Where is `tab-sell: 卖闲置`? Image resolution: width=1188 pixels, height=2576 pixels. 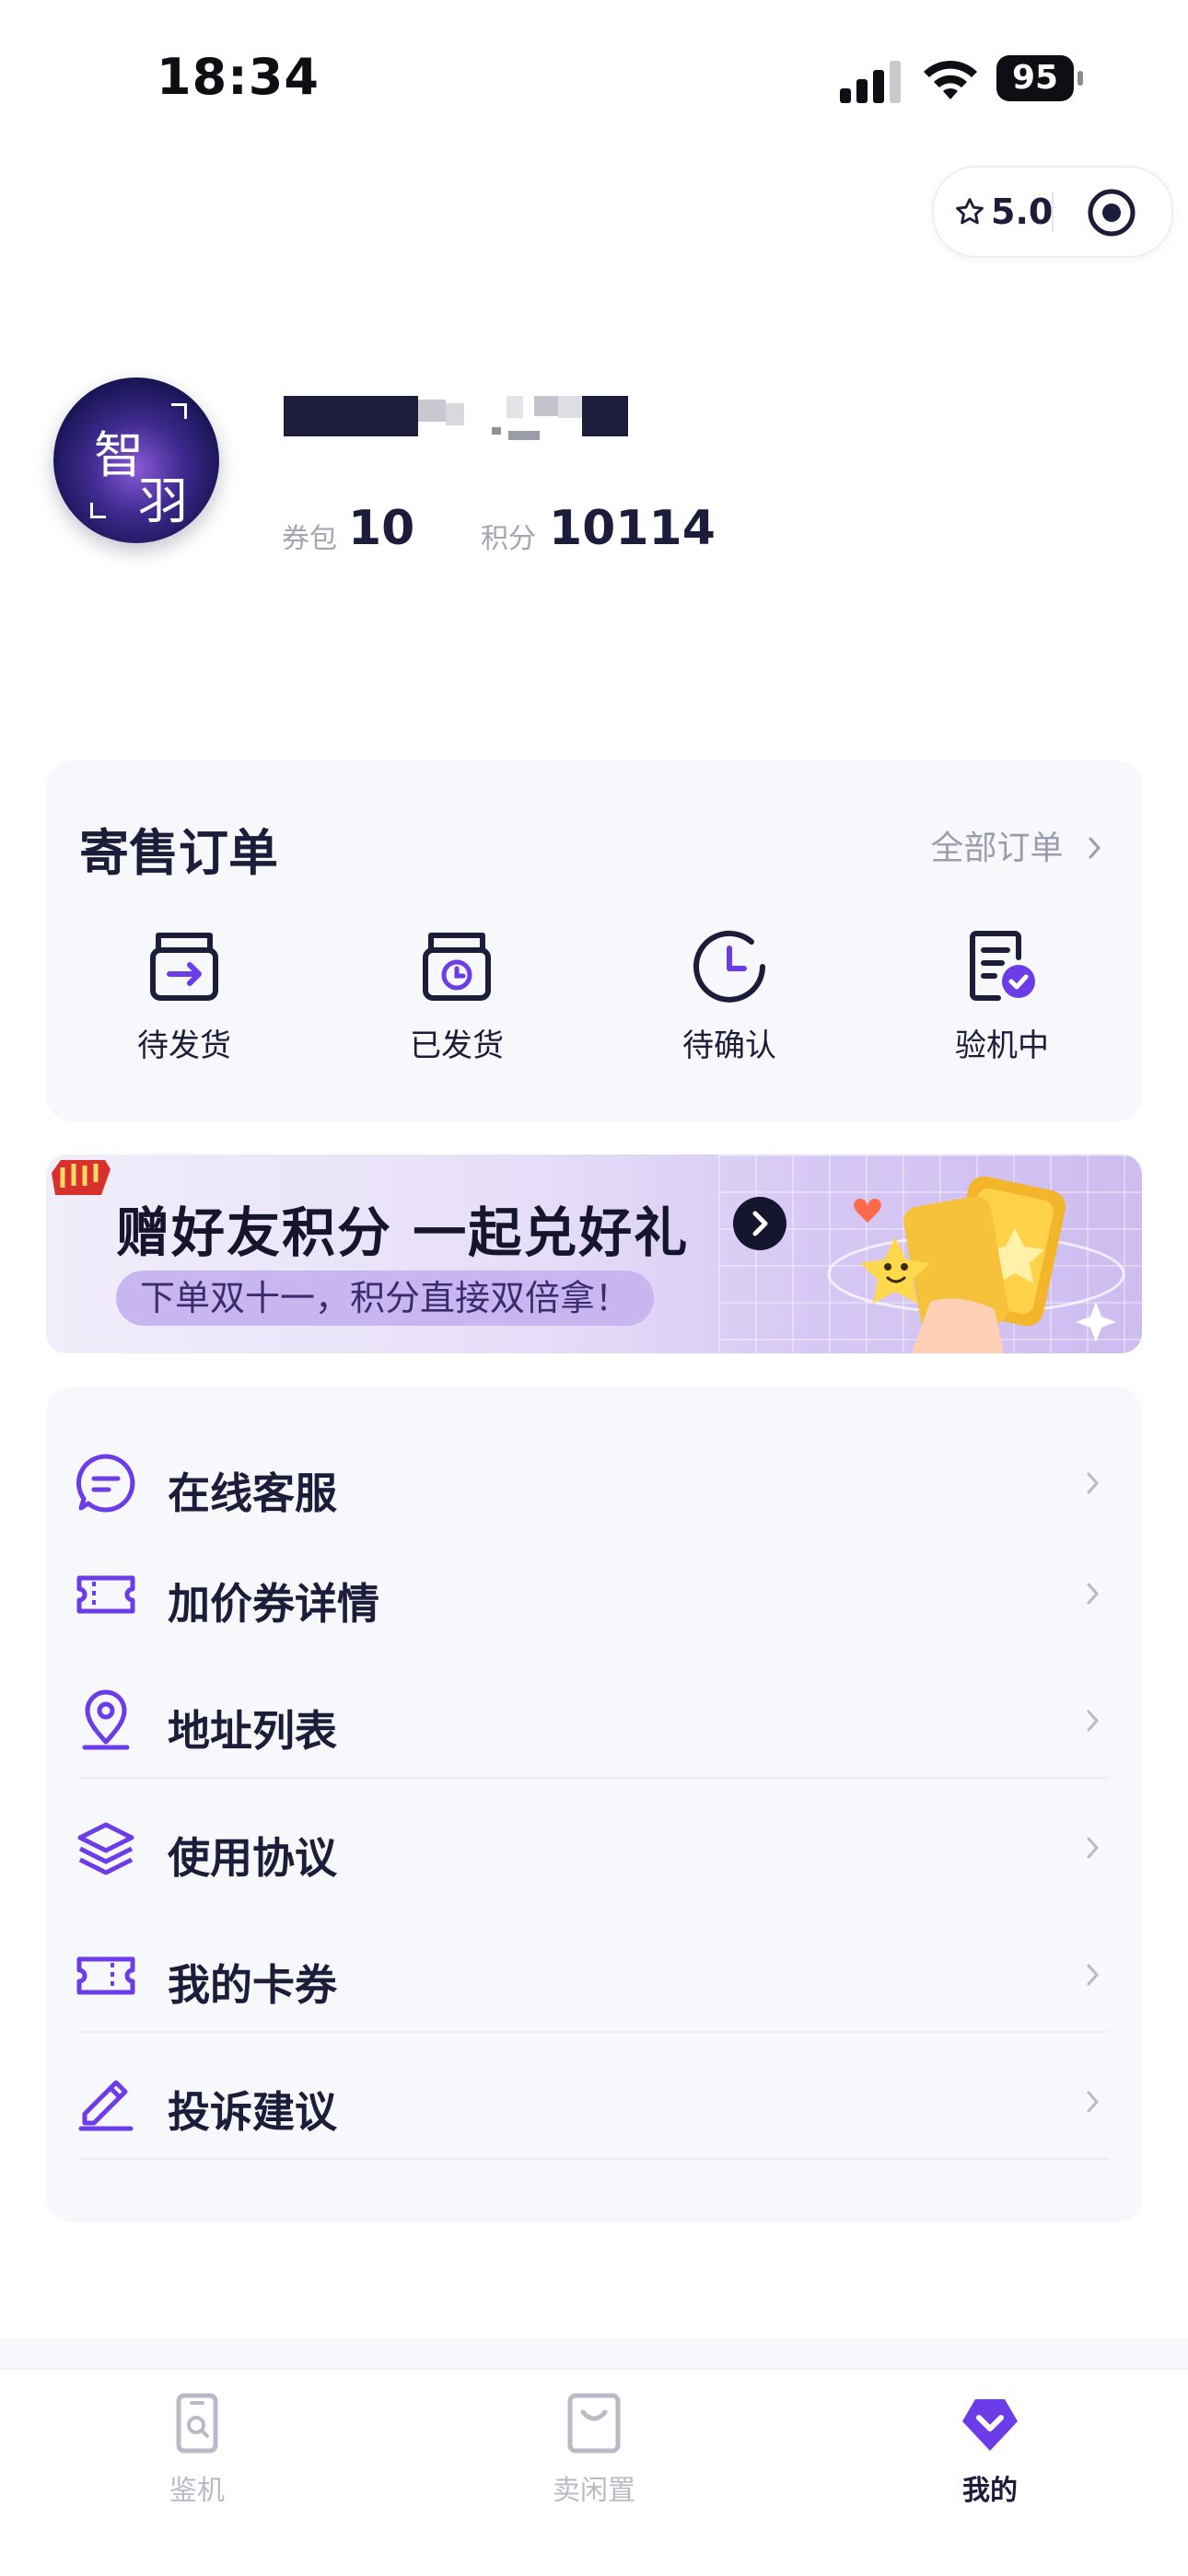 tab-sell: 卖闲置 is located at coordinates (594, 2449).